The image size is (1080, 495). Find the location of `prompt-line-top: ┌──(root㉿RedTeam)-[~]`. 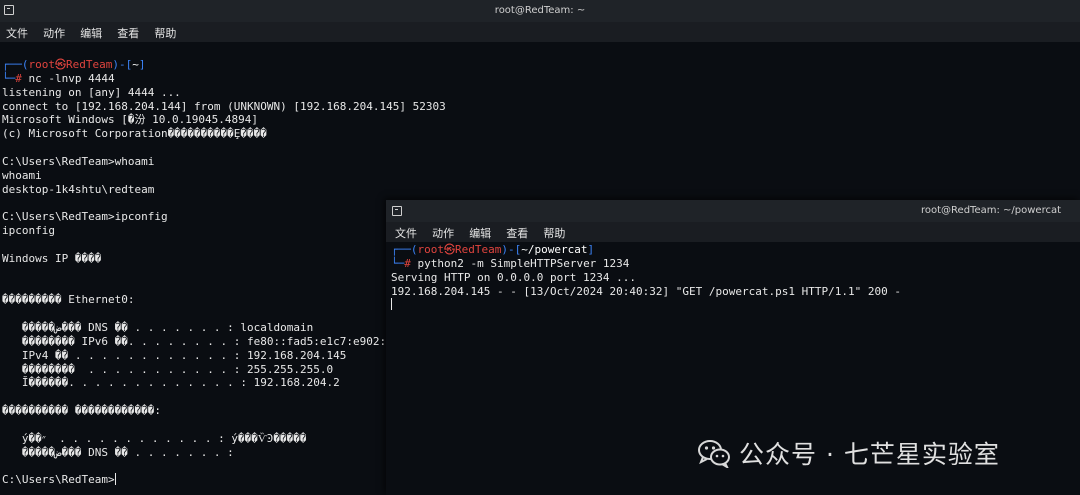

prompt-line-top: ┌──(root㉿RedTeam)-[~] is located at coordinates (541, 65).